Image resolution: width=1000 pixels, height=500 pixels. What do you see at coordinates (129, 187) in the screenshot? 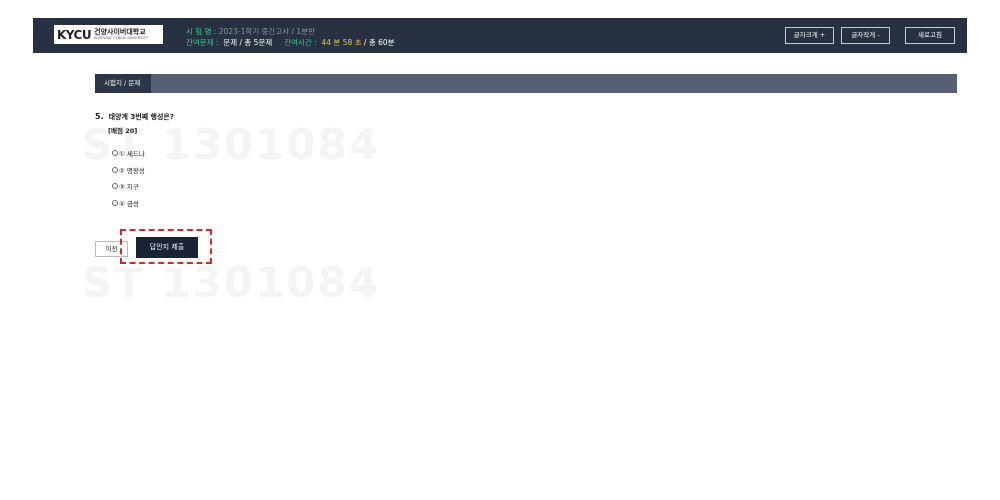
I see `option-label: ③ 지구` at bounding box center [129, 187].